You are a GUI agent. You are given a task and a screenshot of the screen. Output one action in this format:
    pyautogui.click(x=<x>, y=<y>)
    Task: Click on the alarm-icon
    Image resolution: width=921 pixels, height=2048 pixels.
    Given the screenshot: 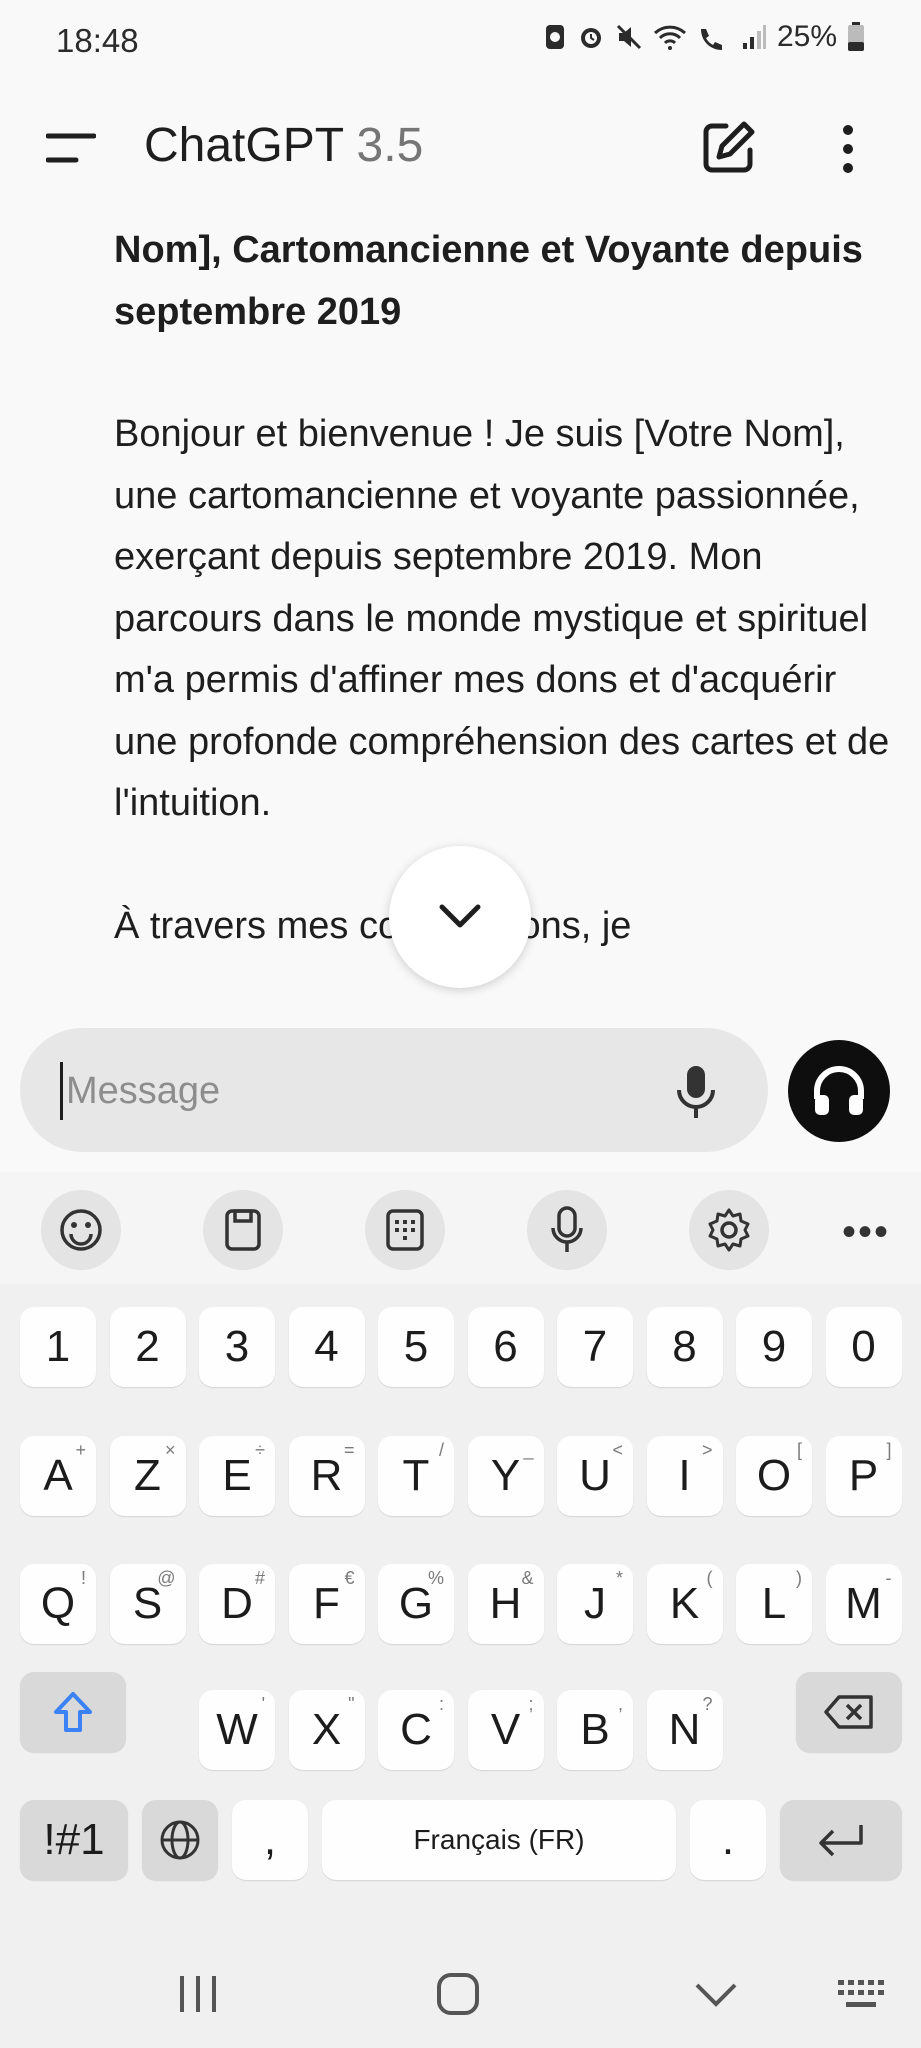 What is the action you would take?
    pyautogui.click(x=590, y=38)
    